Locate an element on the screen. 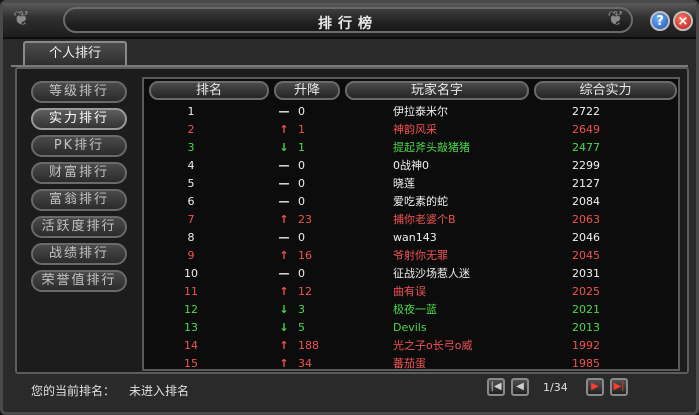  left-wing-ornament-icon: ❦ is located at coordinates (21, 18).